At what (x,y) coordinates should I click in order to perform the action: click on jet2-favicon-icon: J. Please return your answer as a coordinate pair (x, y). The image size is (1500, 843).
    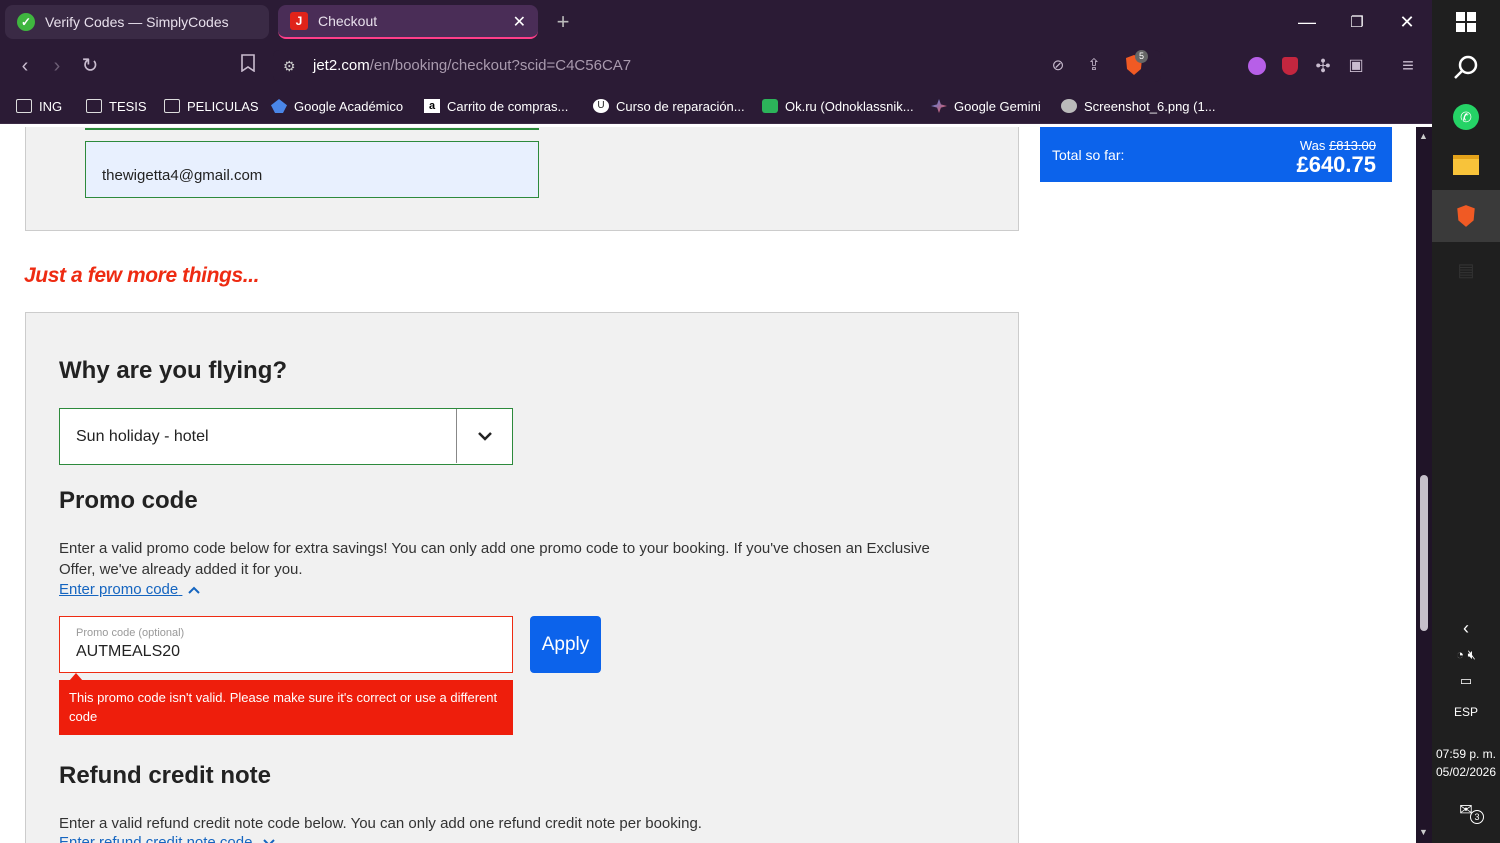
    Looking at the image, I should click on (299, 21).